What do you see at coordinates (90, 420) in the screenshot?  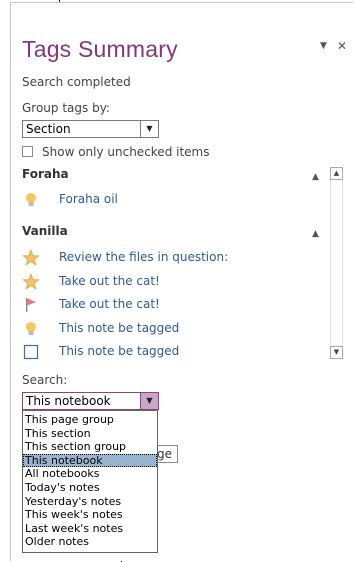 I see `dropdown-option: This page group` at bounding box center [90, 420].